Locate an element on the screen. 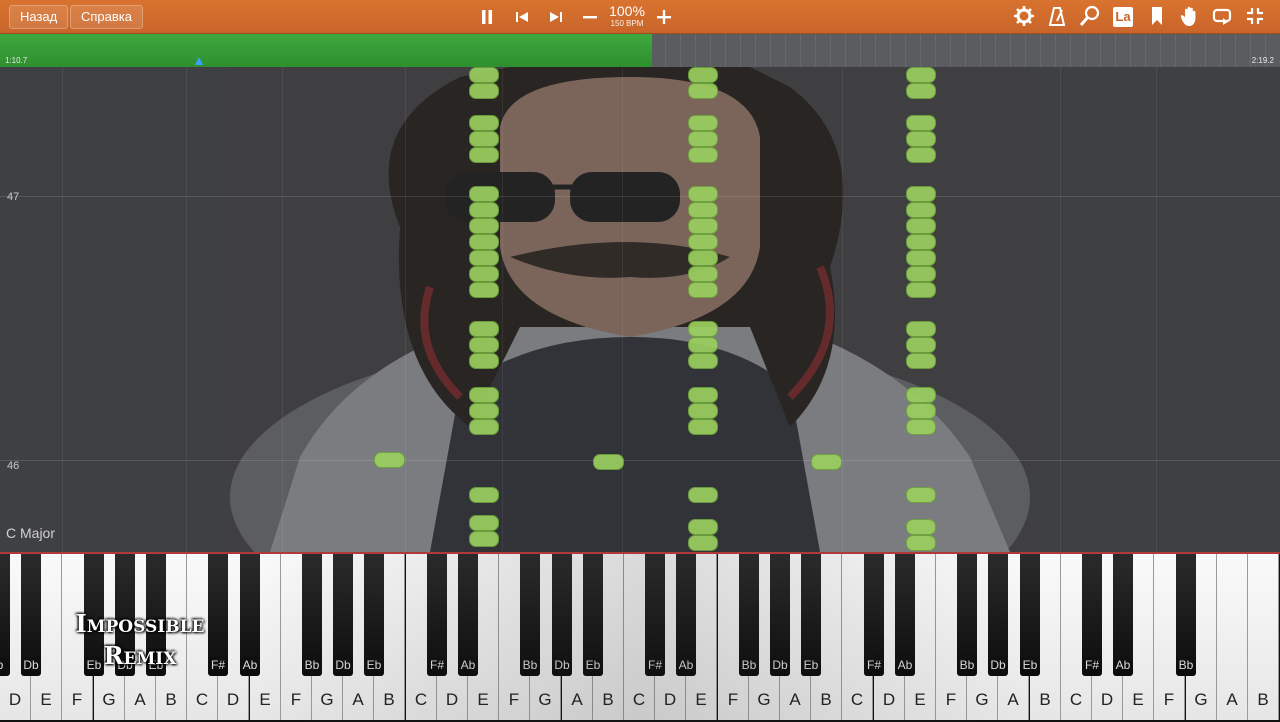 The height and width of the screenshot is (722, 1280). search-button is located at coordinates (1090, 17).